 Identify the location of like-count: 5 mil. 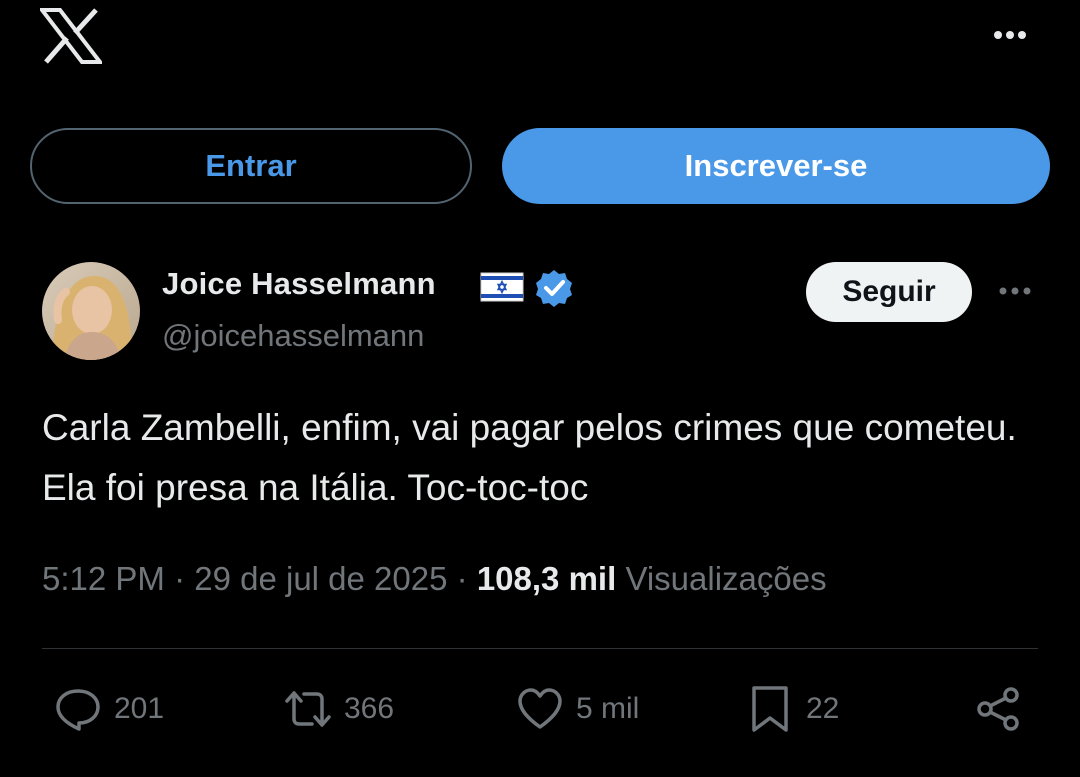
(608, 708).